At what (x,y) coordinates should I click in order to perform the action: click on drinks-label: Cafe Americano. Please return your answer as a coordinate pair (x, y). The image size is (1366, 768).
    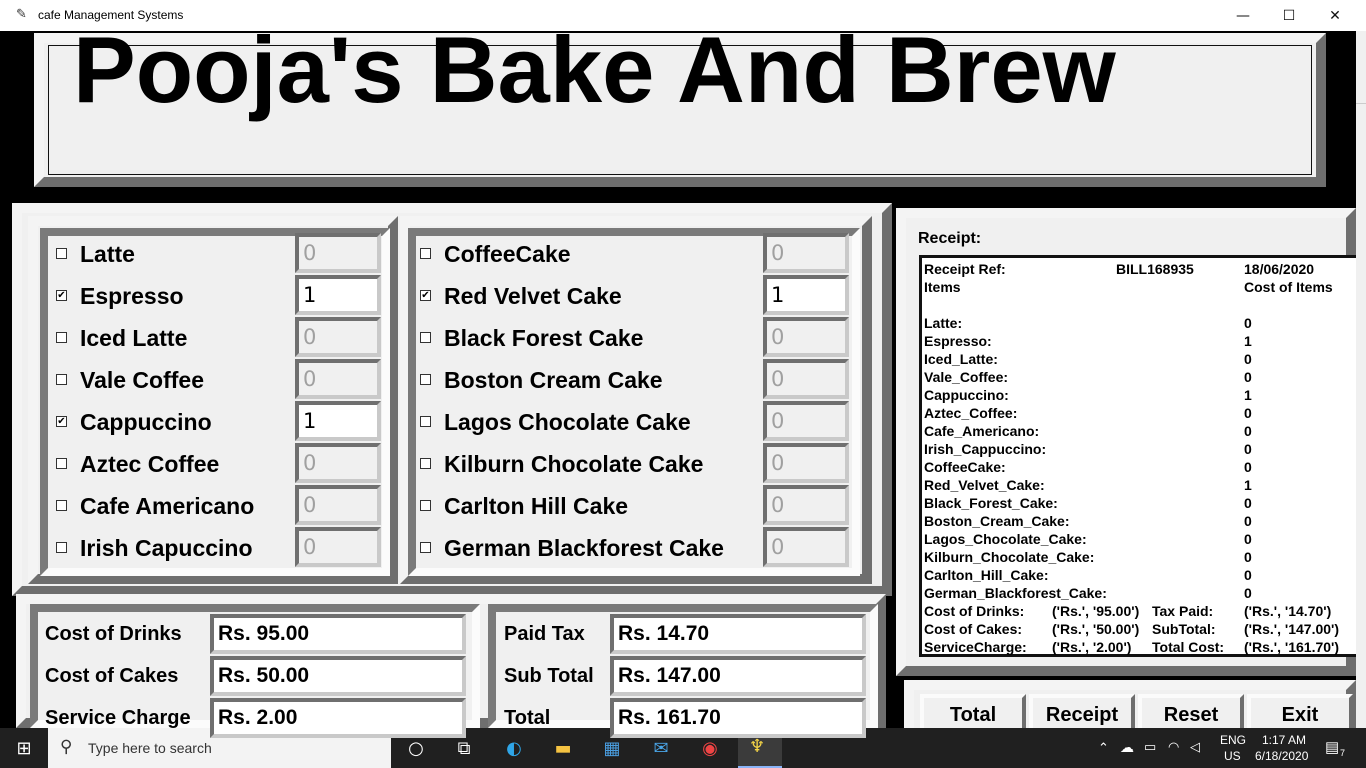
    Looking at the image, I should click on (167, 506).